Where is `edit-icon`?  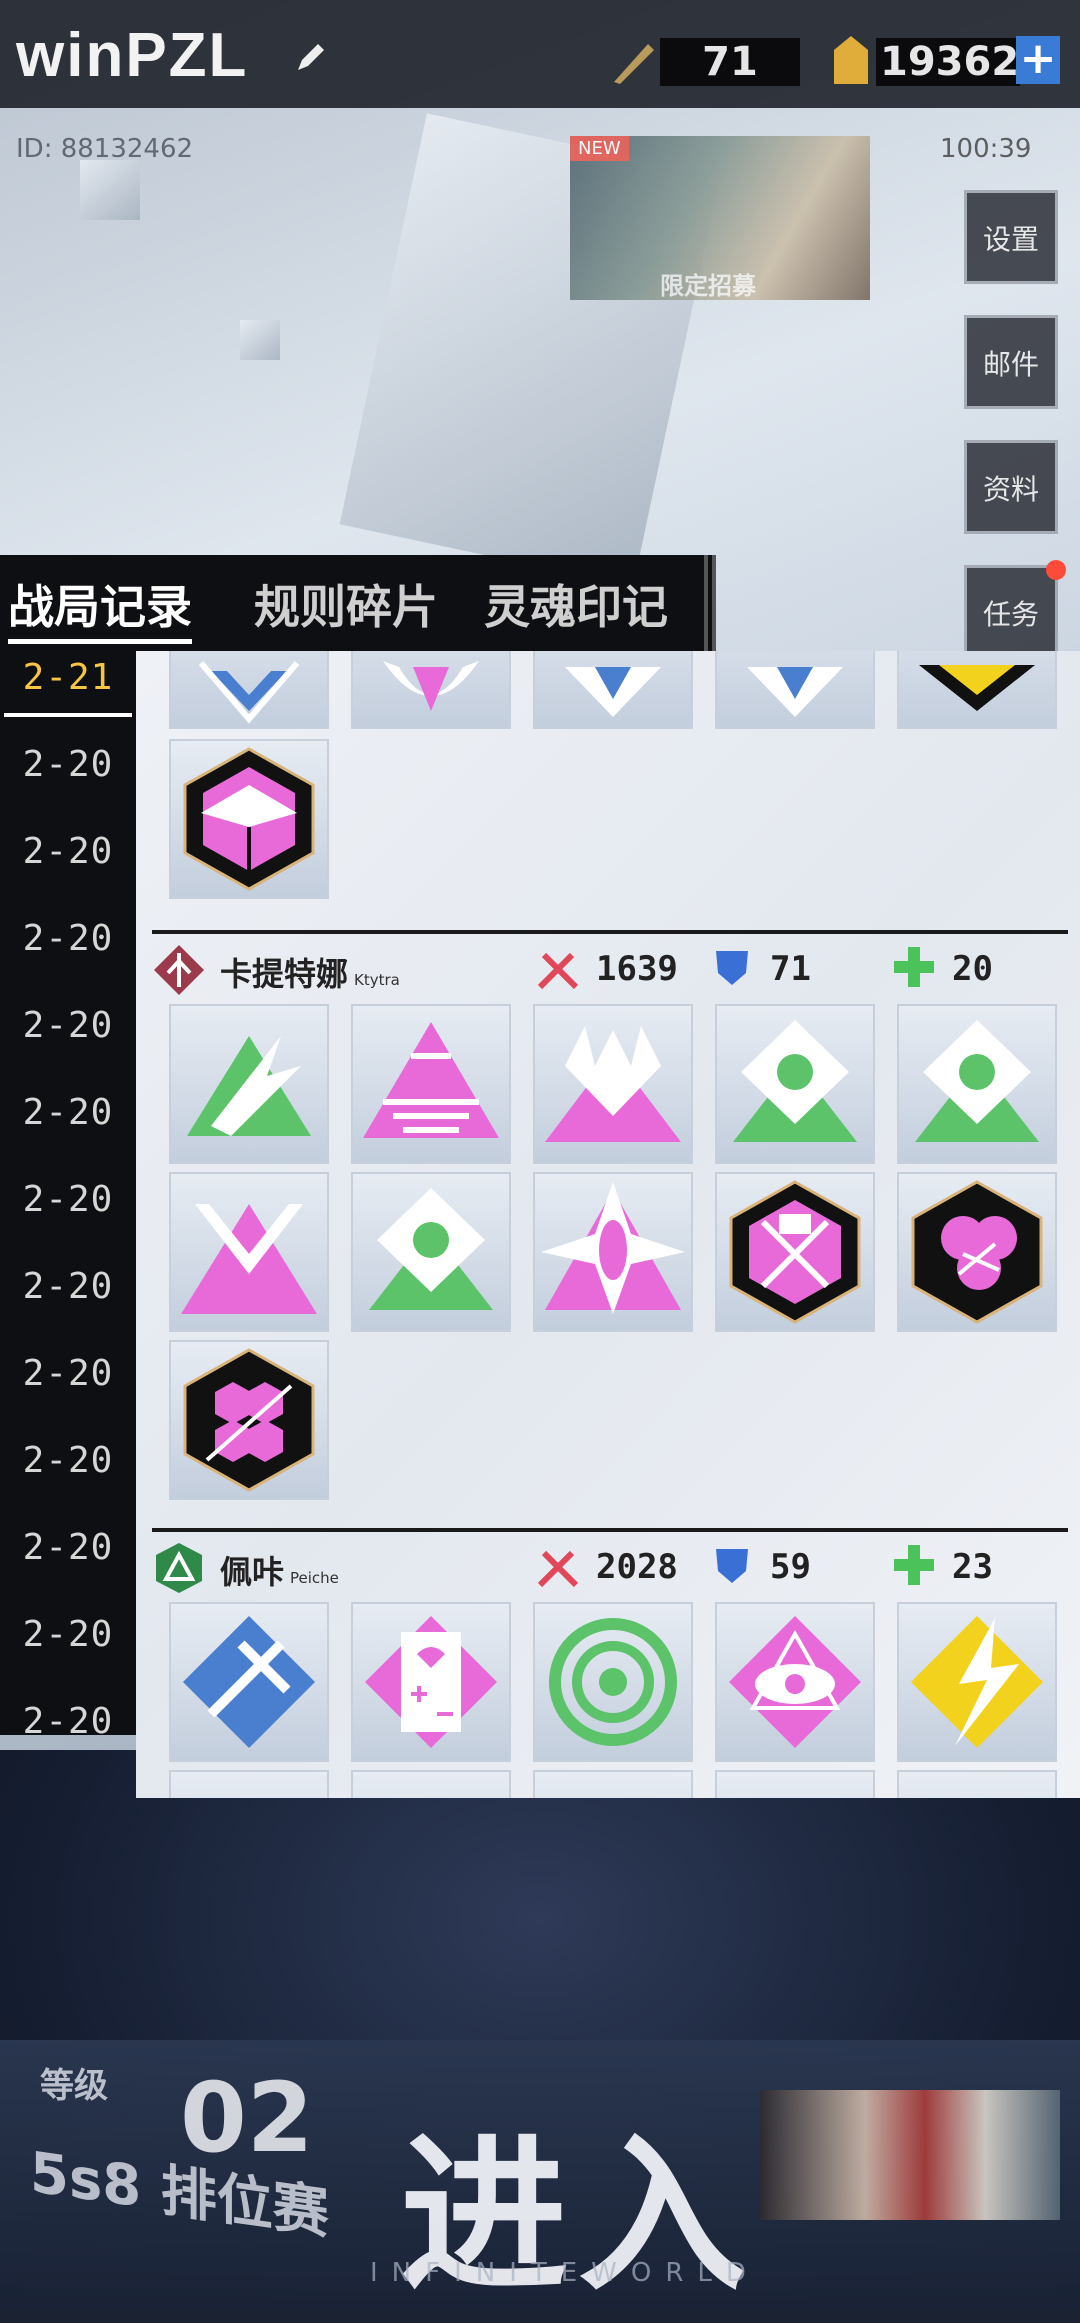 edit-icon is located at coordinates (311, 57).